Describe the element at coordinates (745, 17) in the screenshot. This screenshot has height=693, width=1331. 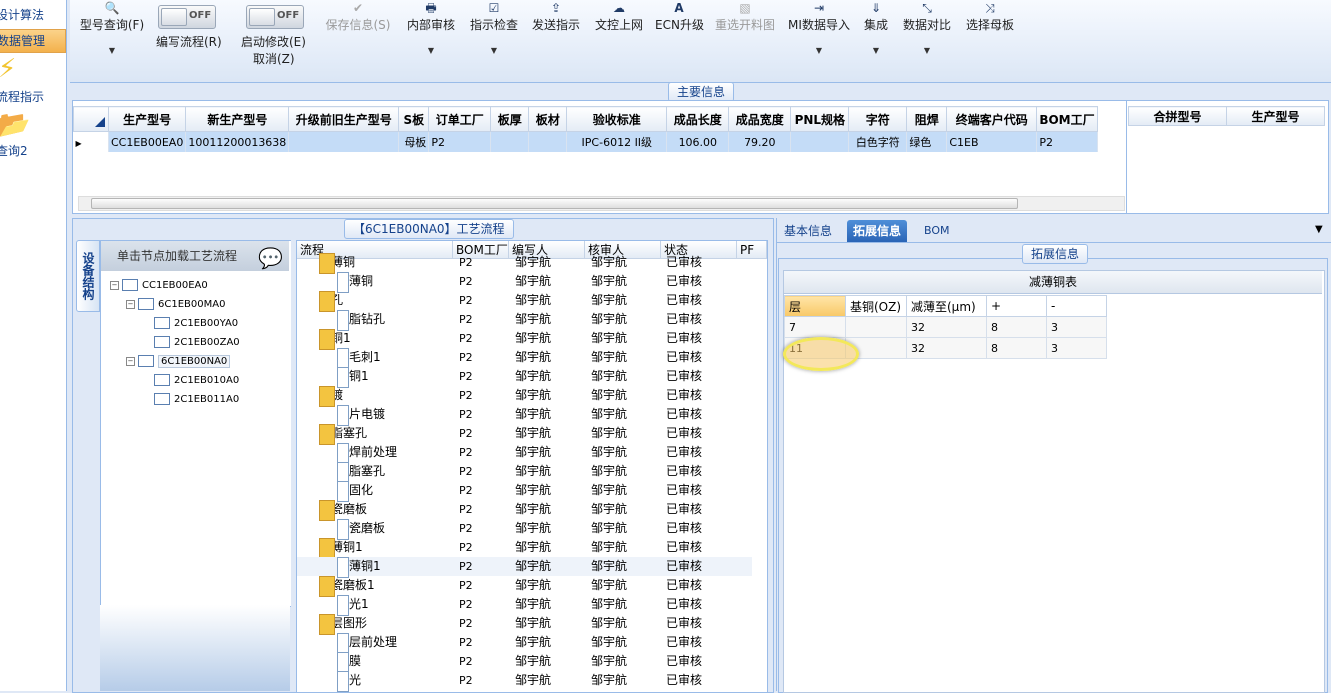
I see `reselect-cutting-chart-button: ▧ 重选开料图` at that location.